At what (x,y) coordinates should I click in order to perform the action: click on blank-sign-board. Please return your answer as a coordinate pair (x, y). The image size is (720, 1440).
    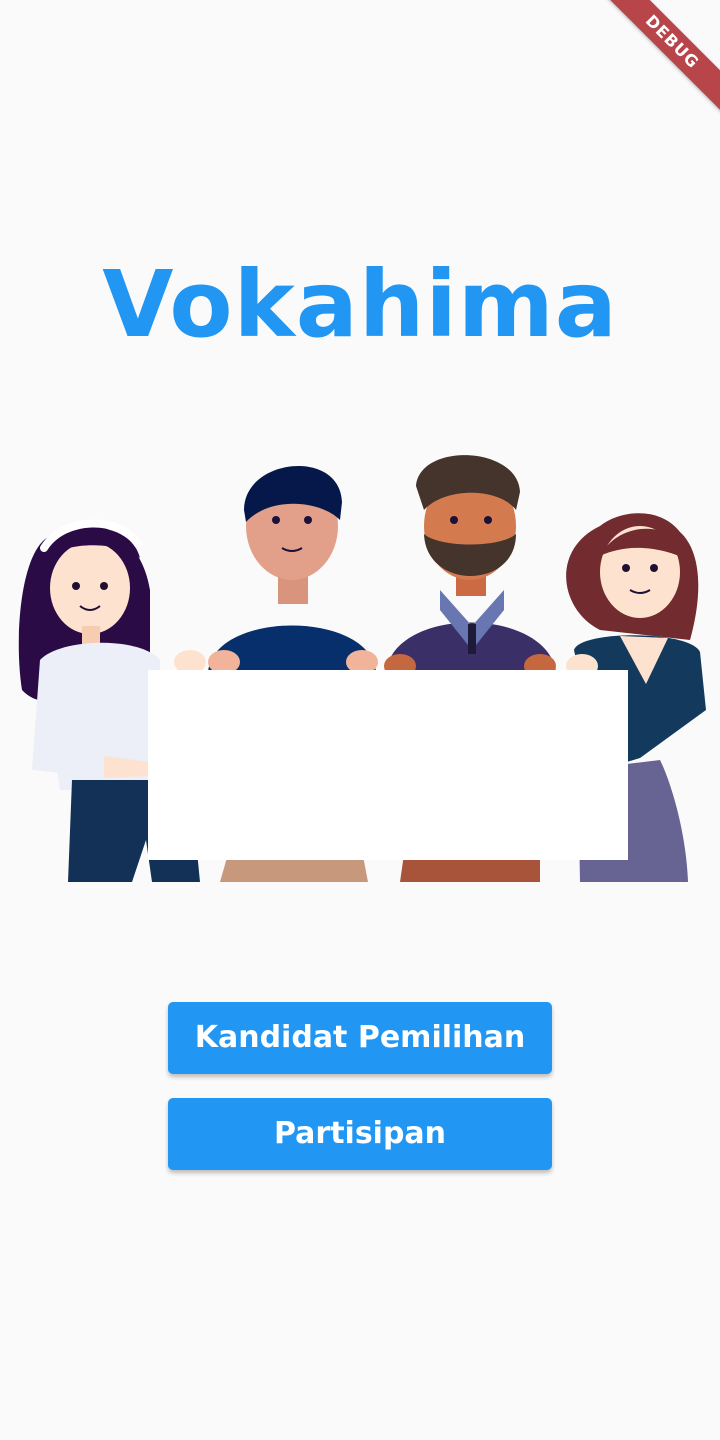
    Looking at the image, I should click on (388, 765).